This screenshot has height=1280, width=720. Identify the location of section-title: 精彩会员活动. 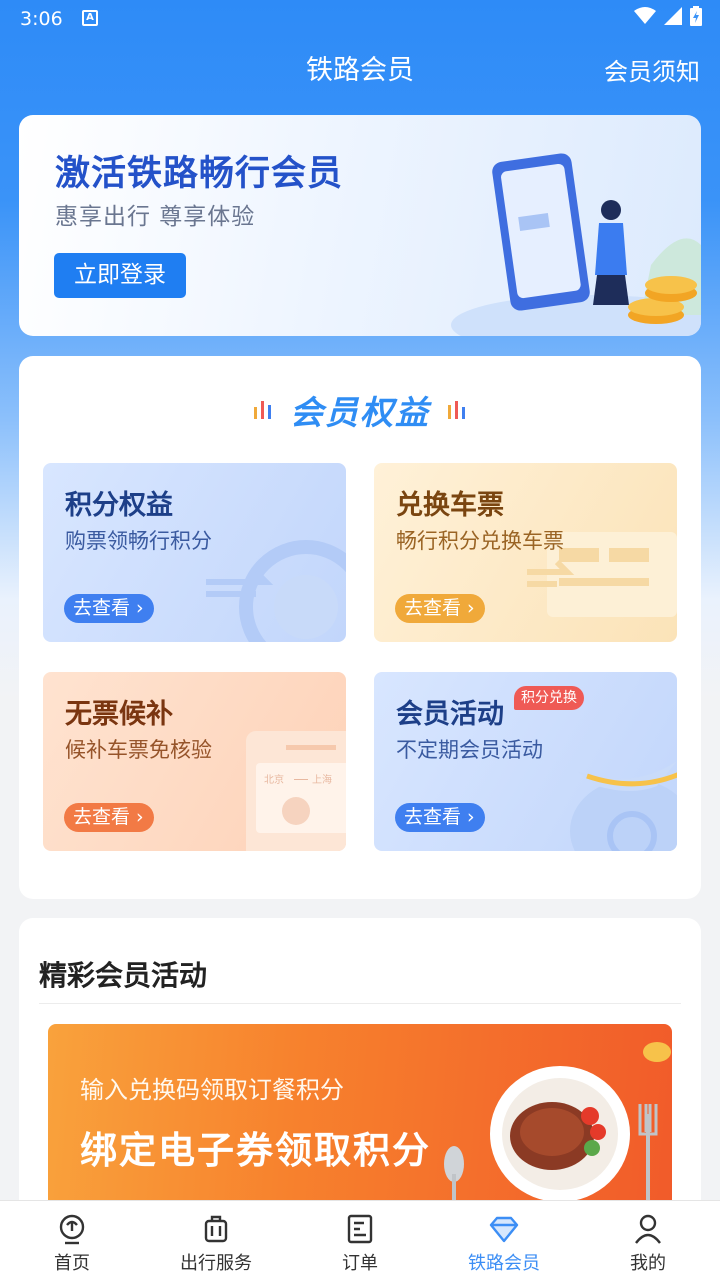
(123, 975).